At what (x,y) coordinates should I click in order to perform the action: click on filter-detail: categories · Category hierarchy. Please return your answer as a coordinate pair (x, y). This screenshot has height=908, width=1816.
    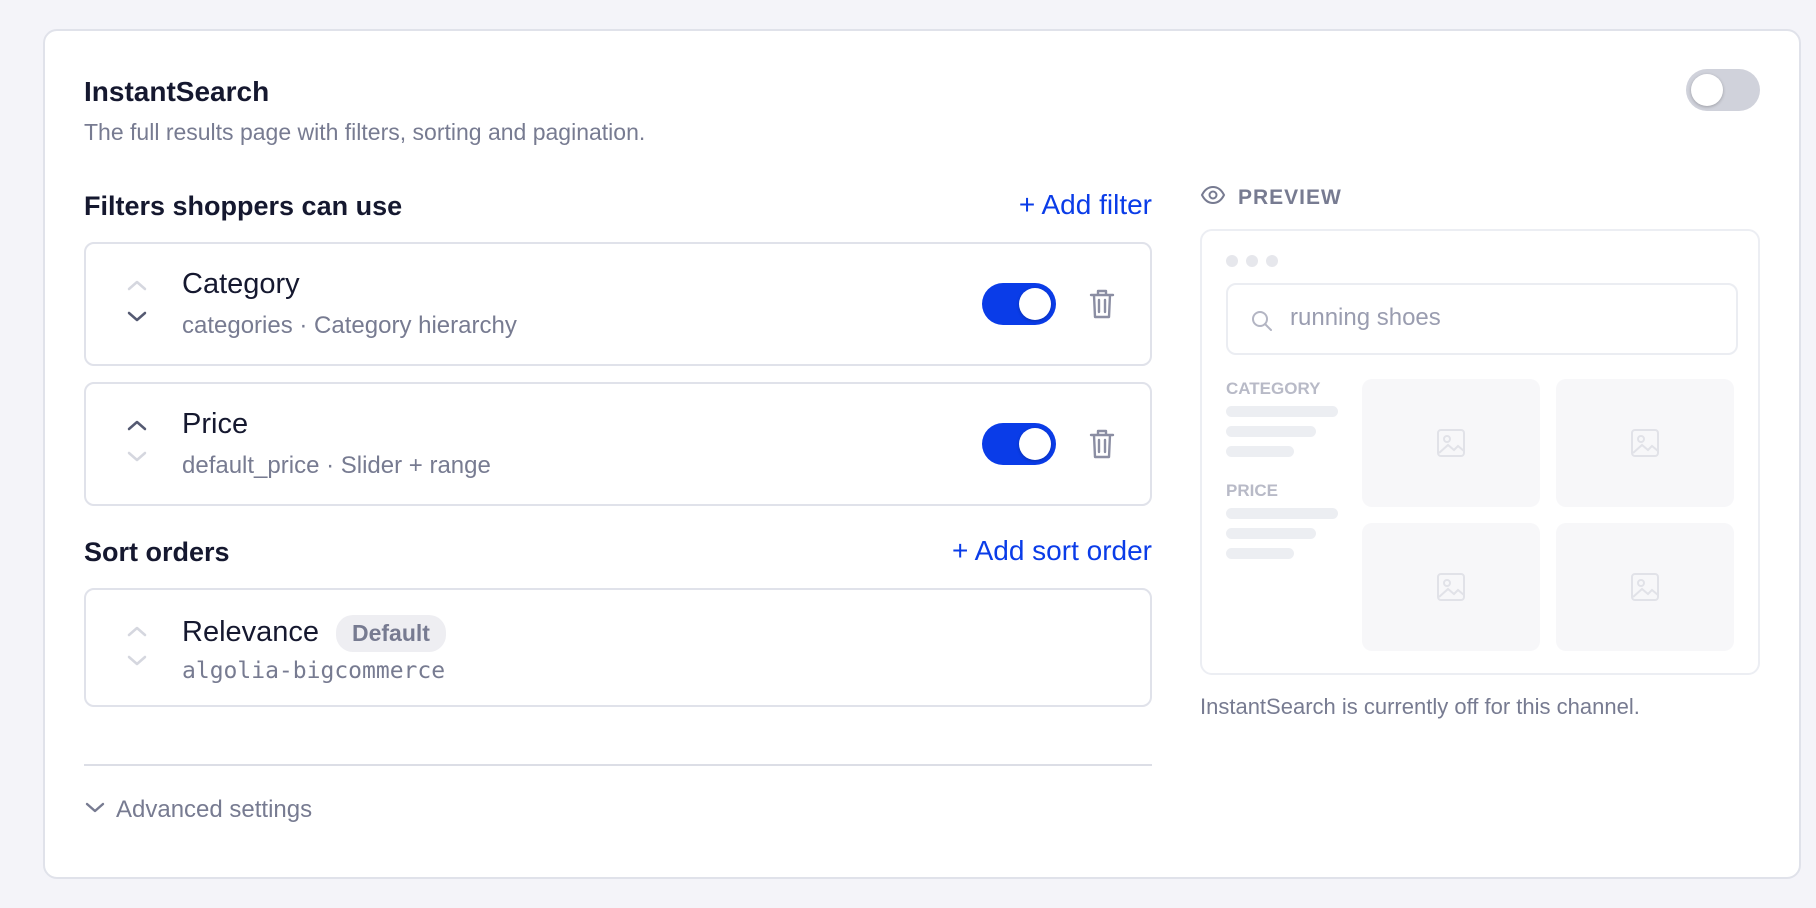
    Looking at the image, I should click on (349, 325).